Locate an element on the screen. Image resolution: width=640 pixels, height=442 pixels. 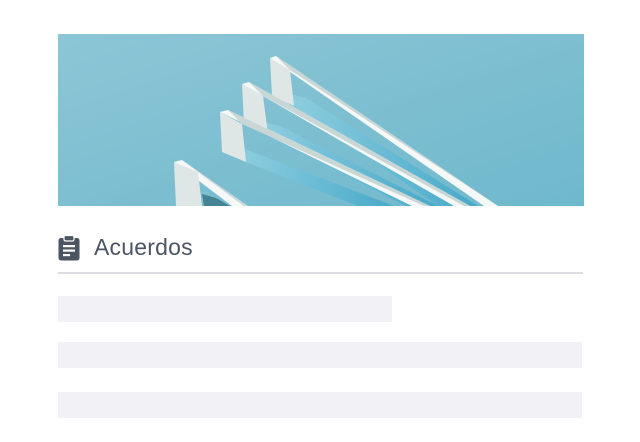
clipboard-icon is located at coordinates (69, 248).